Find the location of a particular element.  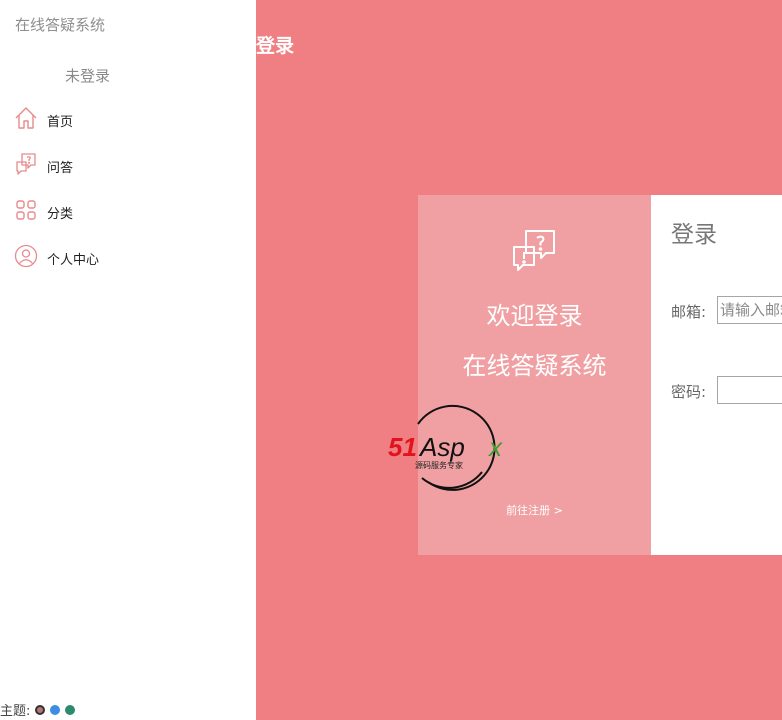

user-status: 未登录 is located at coordinates (87, 75).